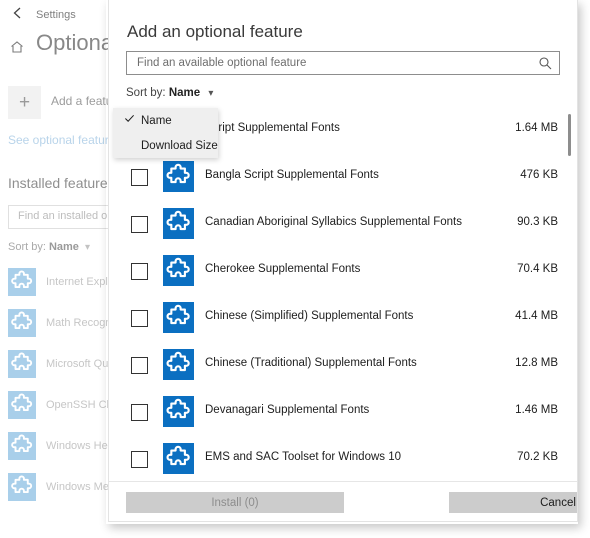  Describe the element at coordinates (179, 146) in the screenshot. I see `sort-menu-item-label: Download Size` at that location.